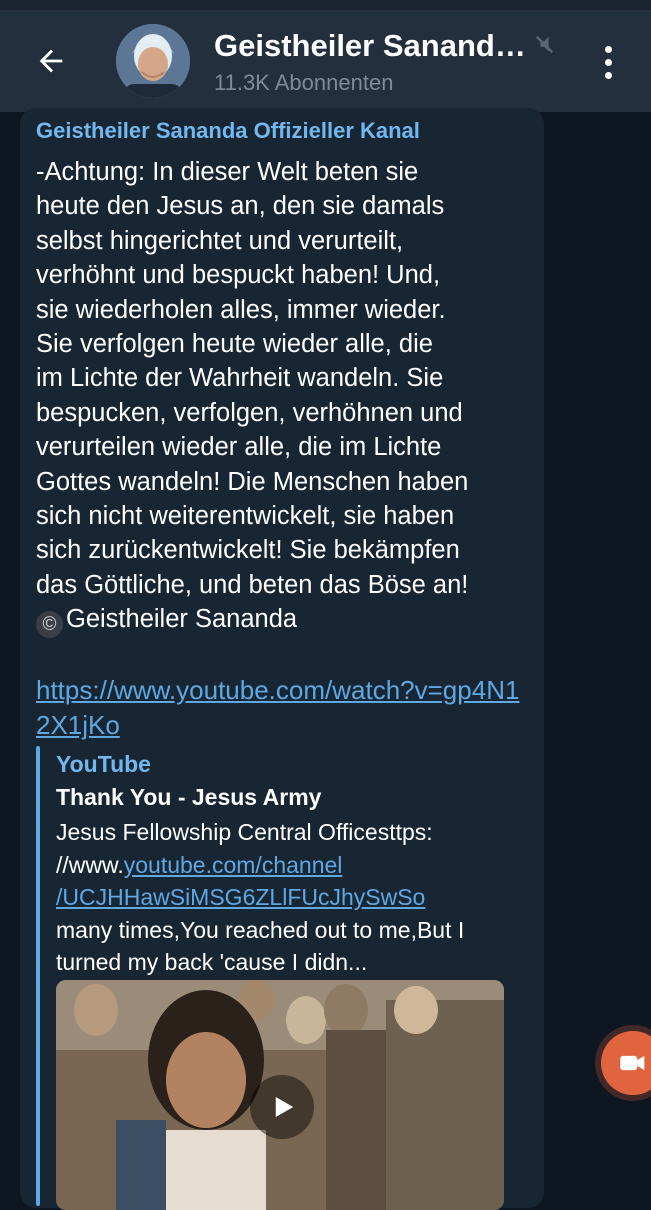 The width and height of the screenshot is (651, 1210). I want to click on more-options-button, so click(608, 62).